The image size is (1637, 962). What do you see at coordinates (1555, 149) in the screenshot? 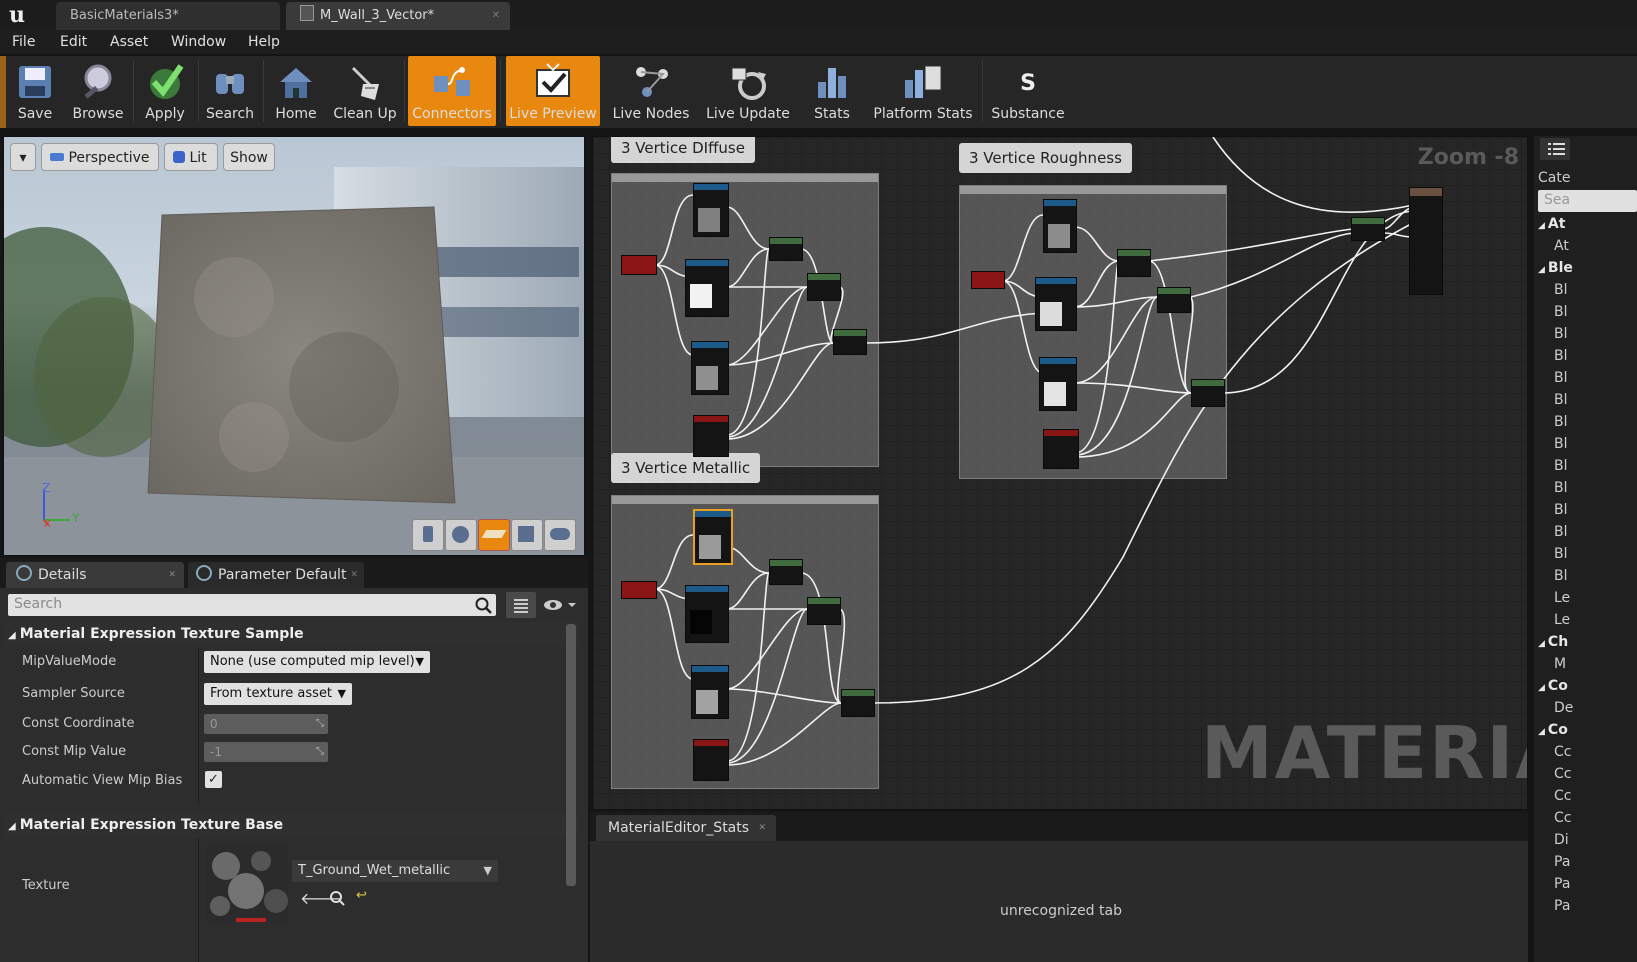
I see `list-view-icon` at bounding box center [1555, 149].